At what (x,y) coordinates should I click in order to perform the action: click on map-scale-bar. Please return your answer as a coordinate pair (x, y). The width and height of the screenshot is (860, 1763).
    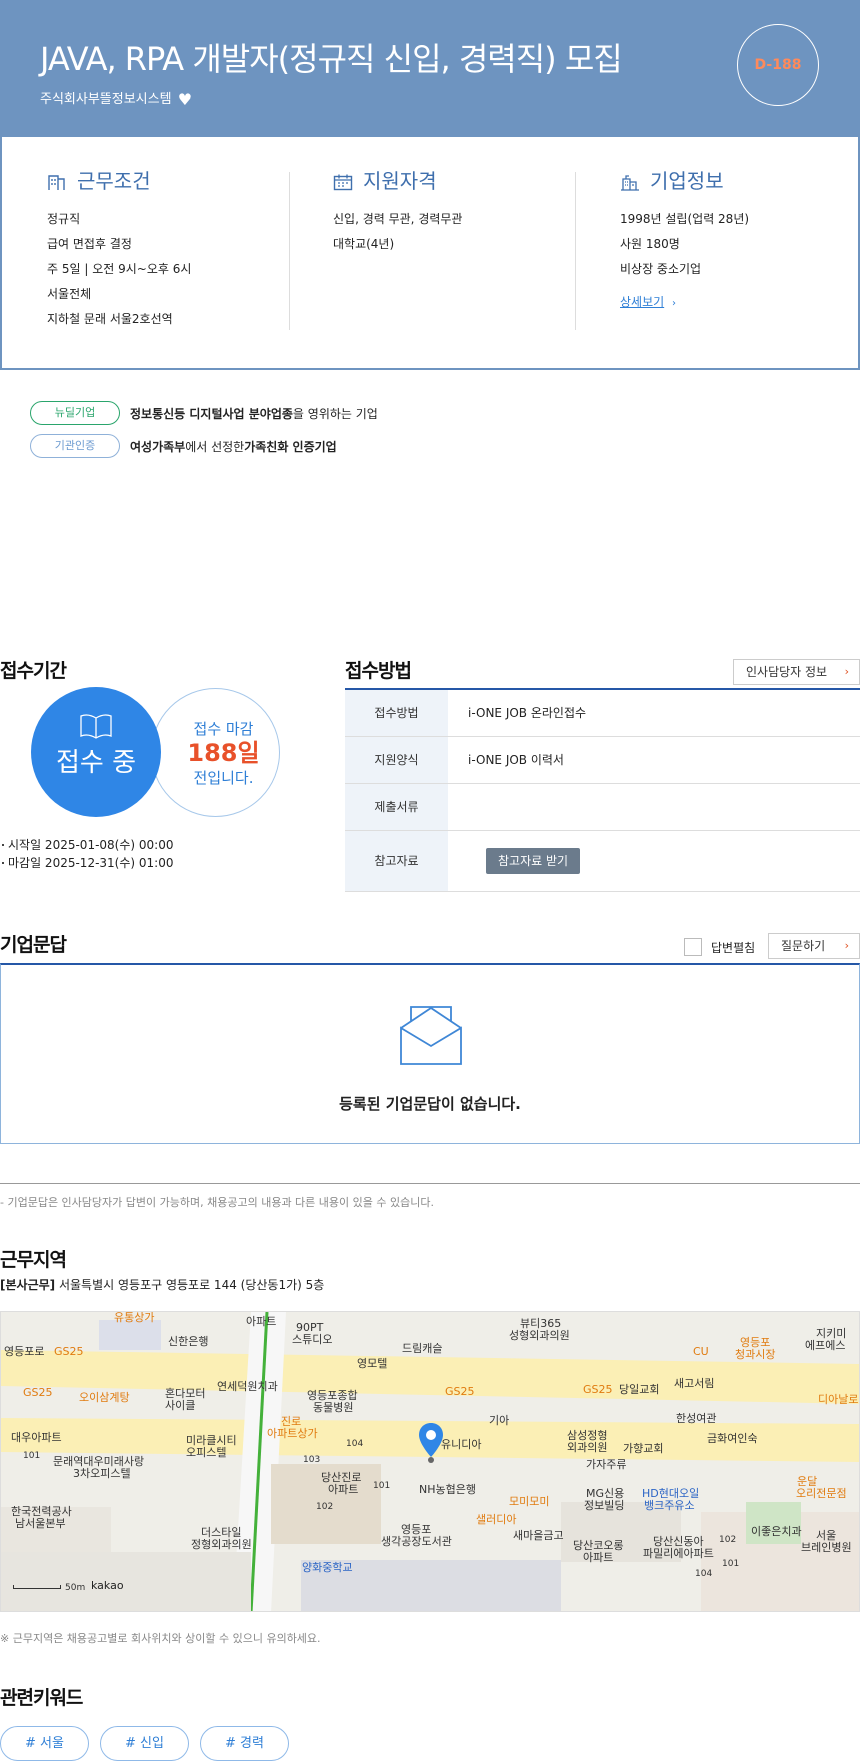
    Looking at the image, I should click on (37, 1587).